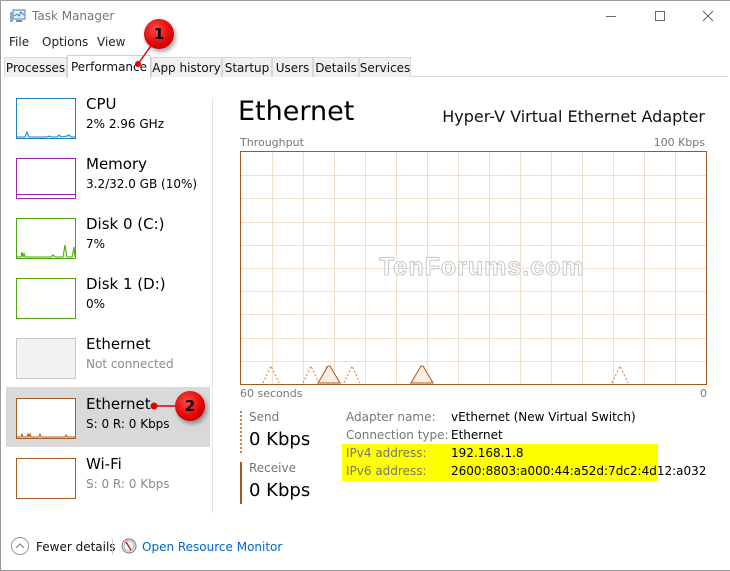  What do you see at coordinates (190, 406) in the screenshot?
I see `callout-2: 2` at bounding box center [190, 406].